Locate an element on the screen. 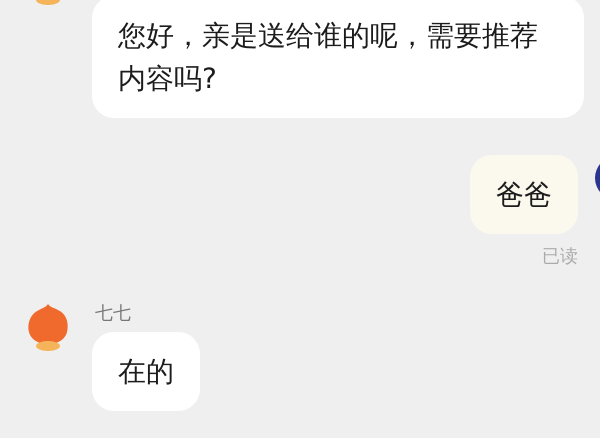 The width and height of the screenshot is (600, 438). message-bubble: 在的 is located at coordinates (146, 371).